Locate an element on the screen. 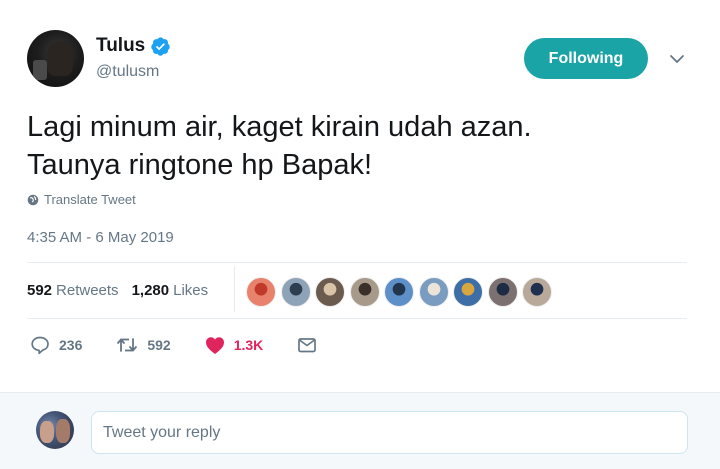  retweet-count: 592 is located at coordinates (159, 345).